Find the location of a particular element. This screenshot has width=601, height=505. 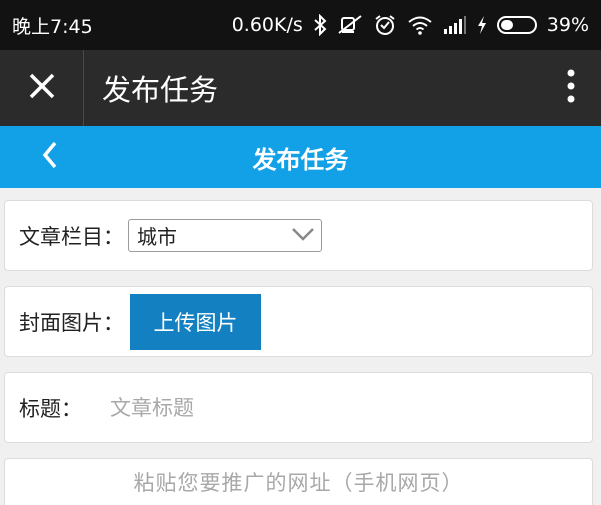

close-icon is located at coordinates (42, 88).